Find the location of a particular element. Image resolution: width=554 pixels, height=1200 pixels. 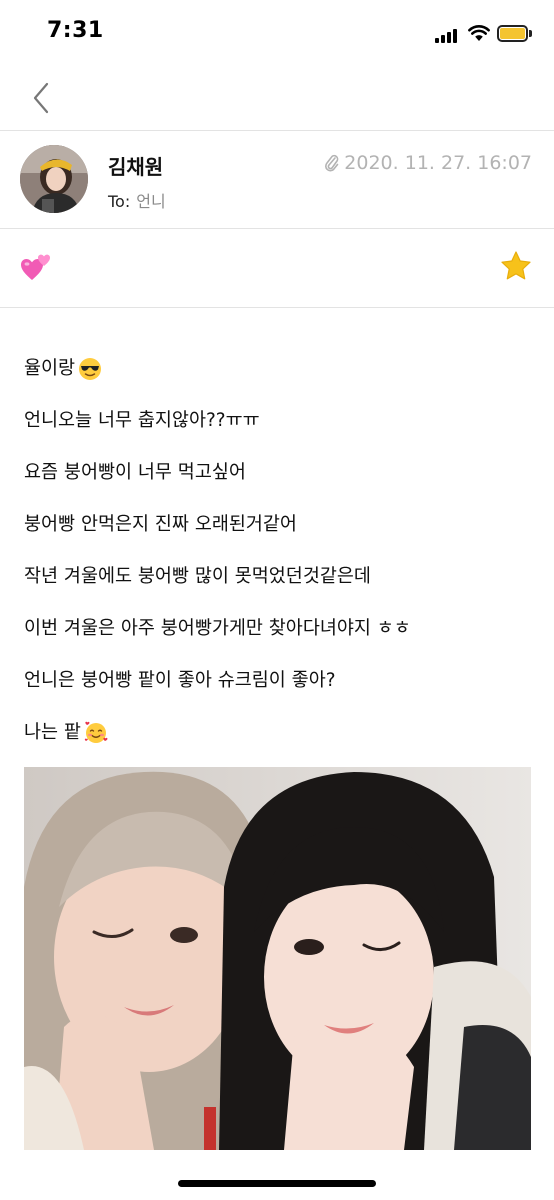

recipient-row: To: 언니 is located at coordinates (137, 200).